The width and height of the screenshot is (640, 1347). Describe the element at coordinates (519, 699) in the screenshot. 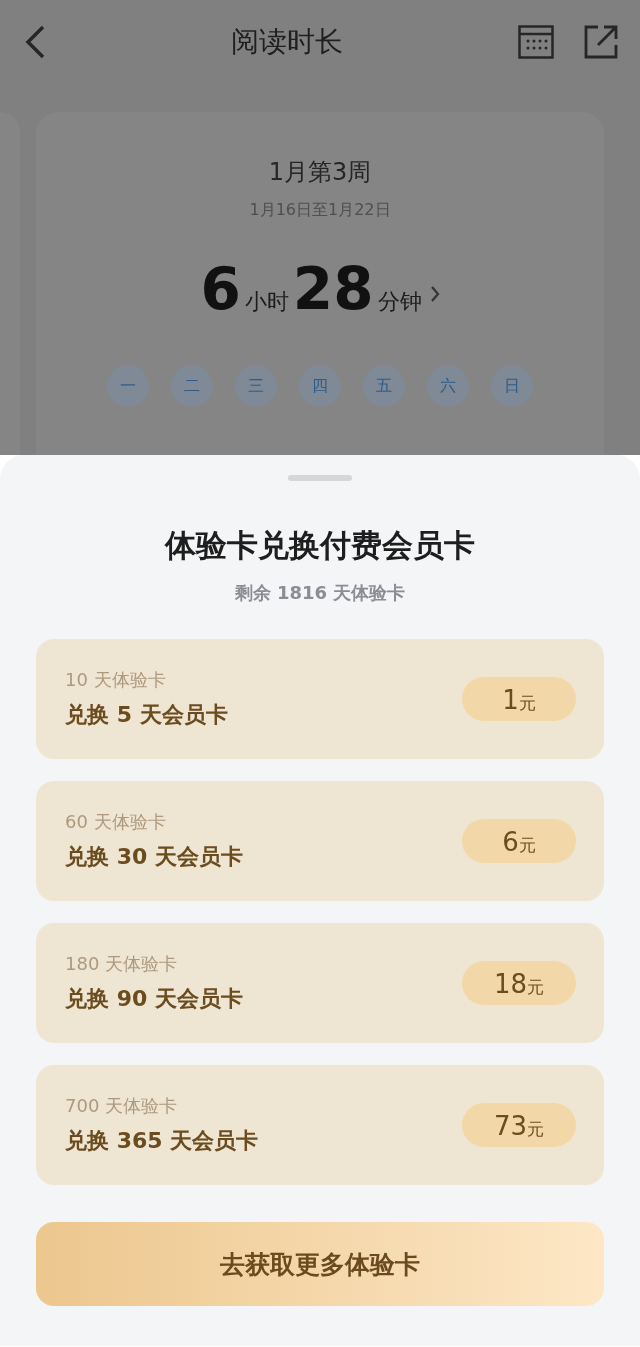

I see `price-button: 1元` at that location.